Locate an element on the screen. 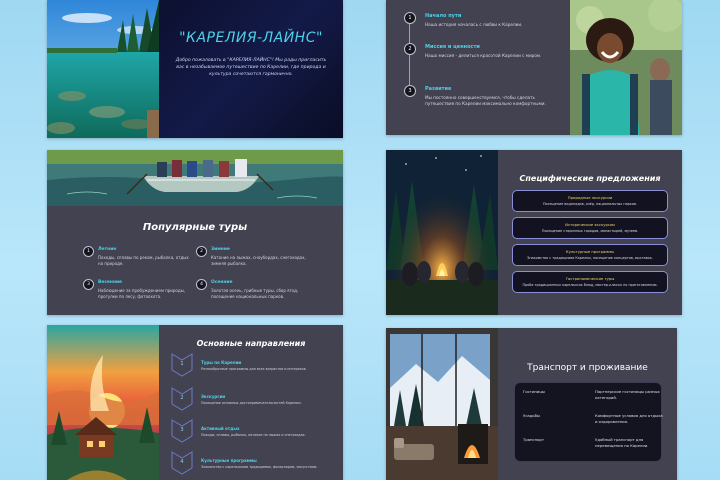  direction-number: 3 is located at coordinates (182, 430).